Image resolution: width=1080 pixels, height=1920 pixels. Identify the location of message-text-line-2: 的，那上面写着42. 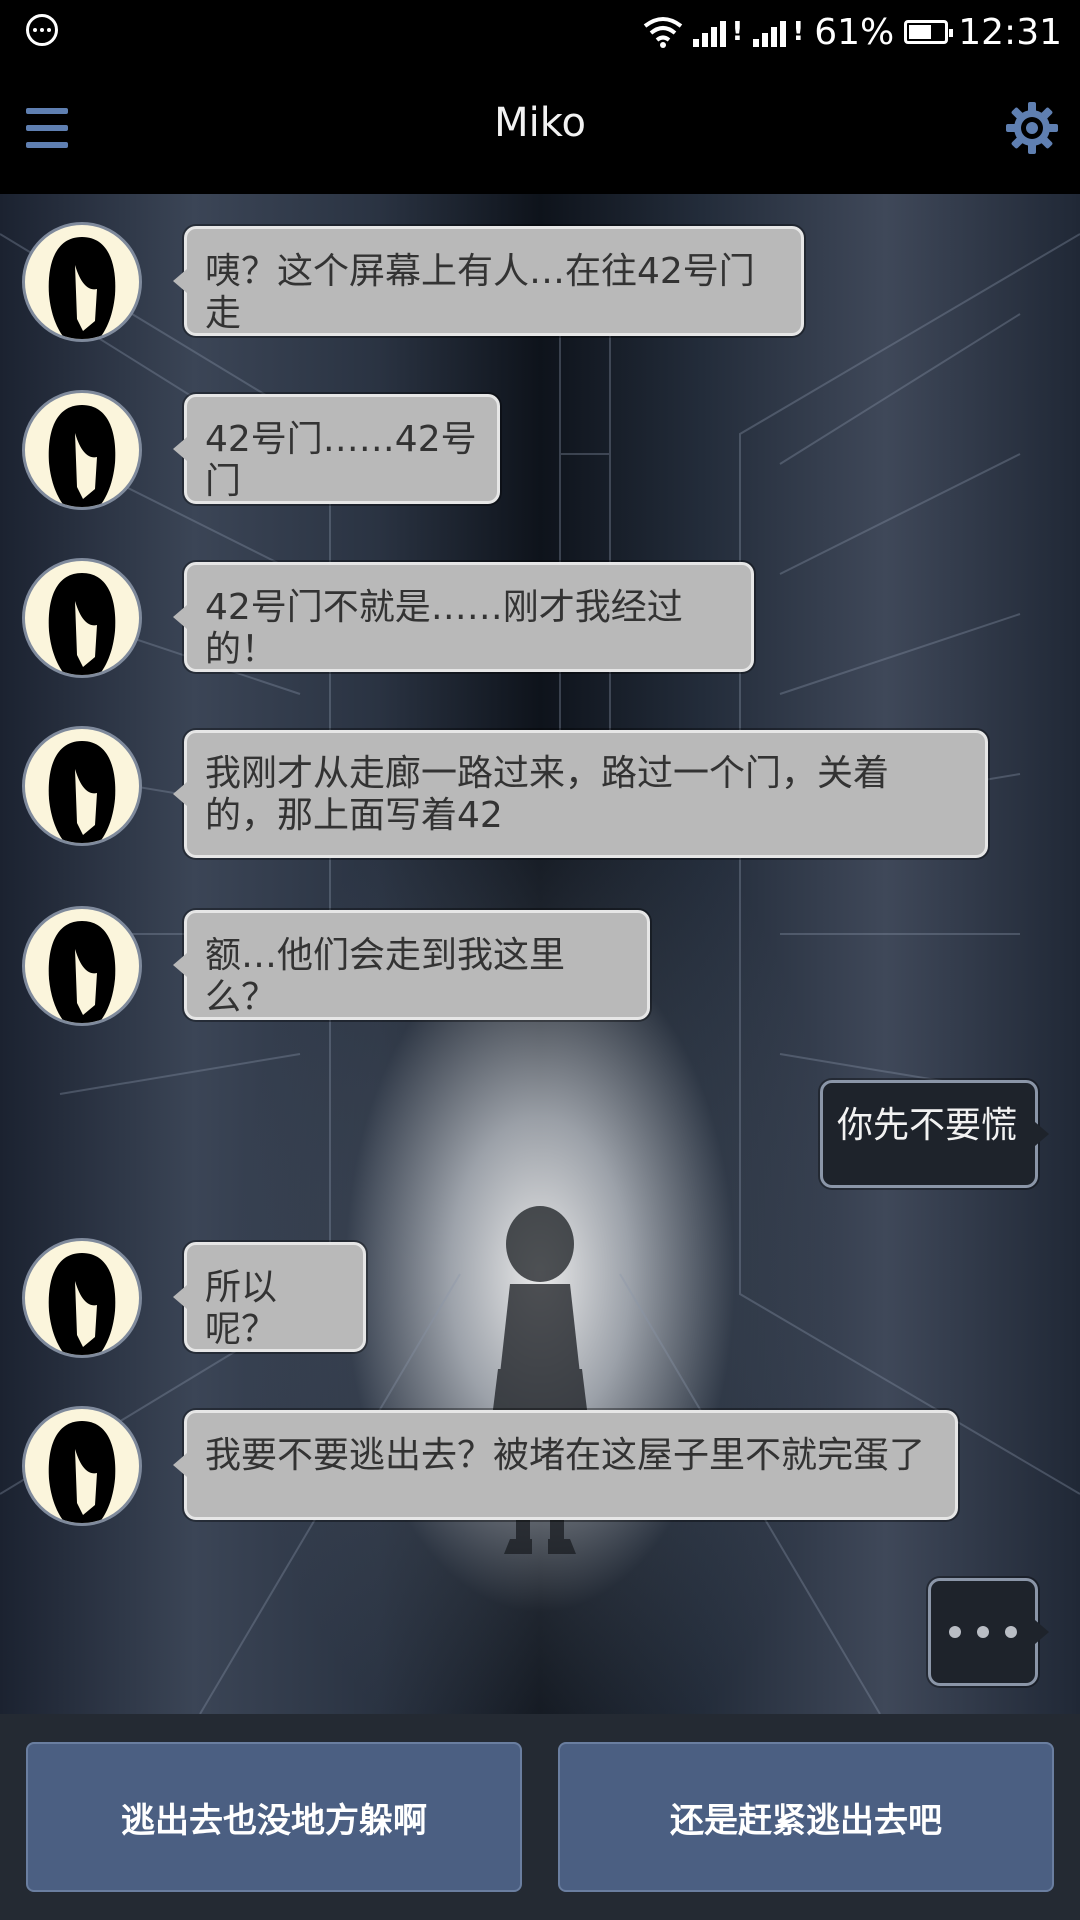
(354, 815).